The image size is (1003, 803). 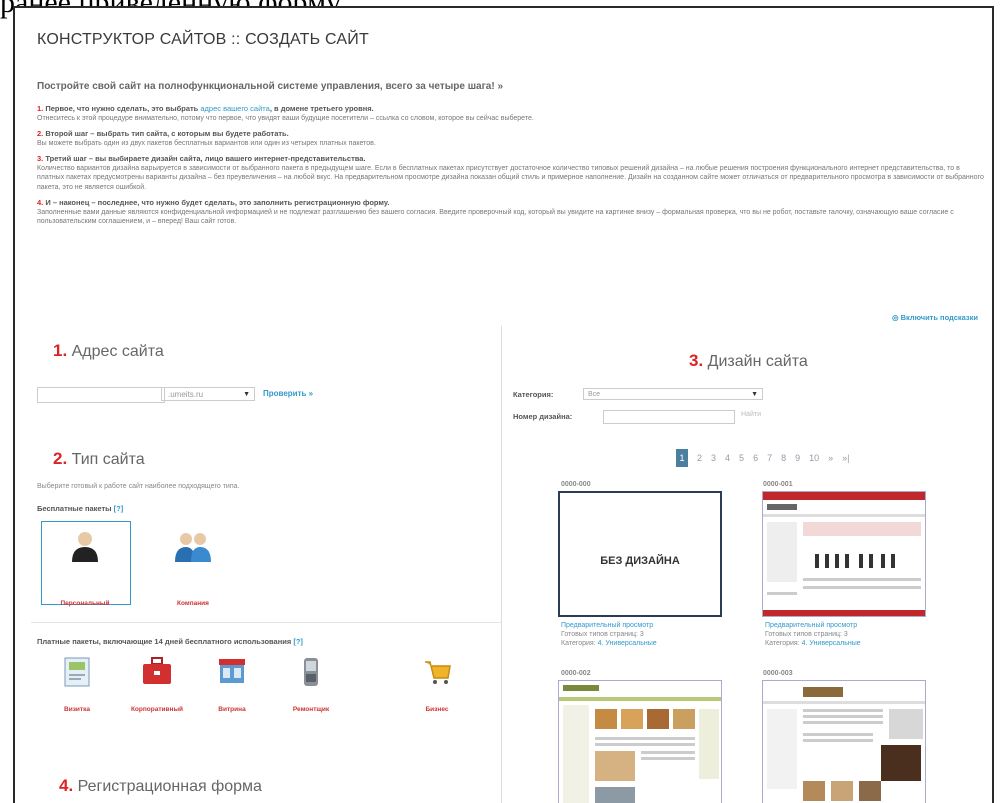 What do you see at coordinates (311, 672) in the screenshot?
I see `phone-icon` at bounding box center [311, 672].